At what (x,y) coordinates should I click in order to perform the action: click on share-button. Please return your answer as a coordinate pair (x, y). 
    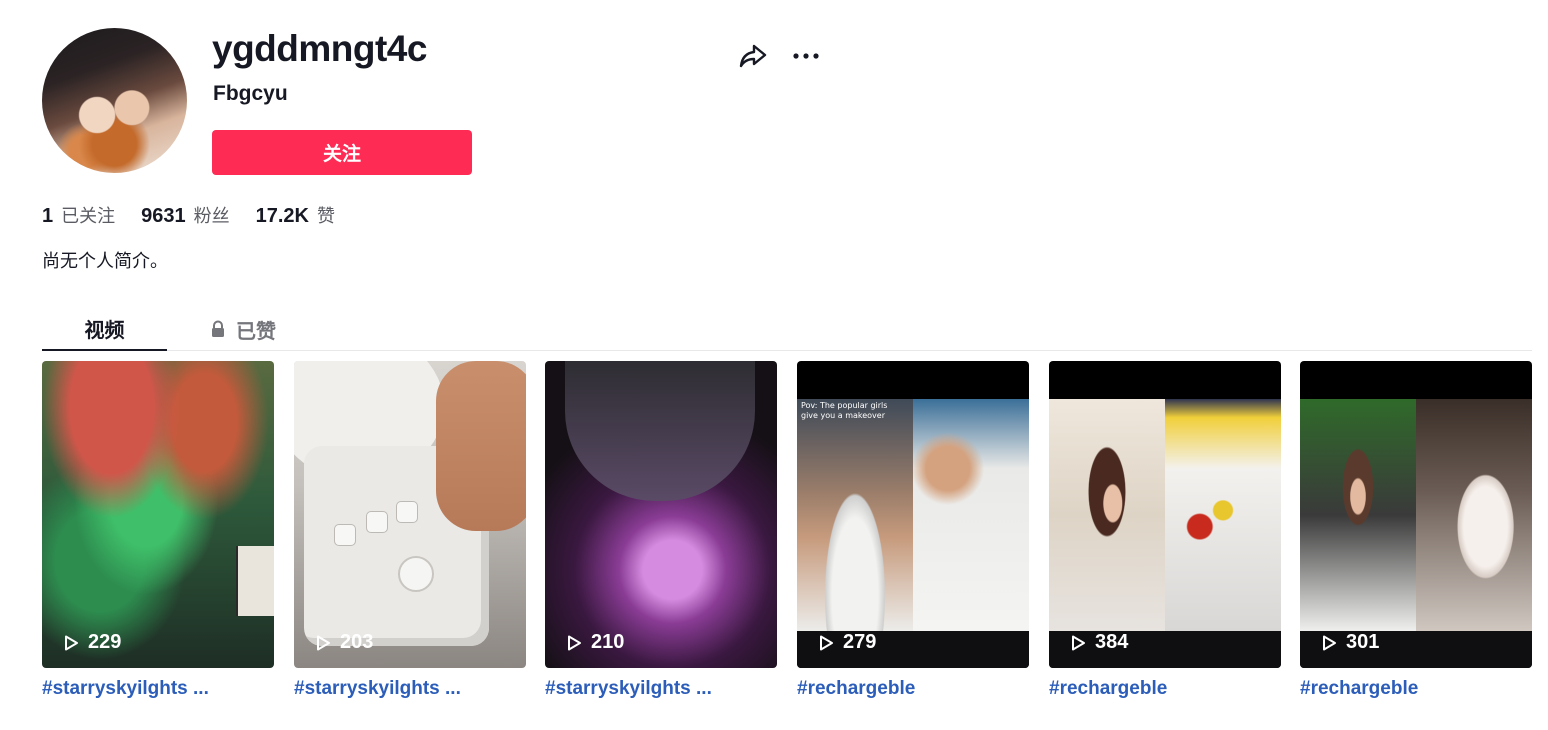
    Looking at the image, I should click on (753, 56).